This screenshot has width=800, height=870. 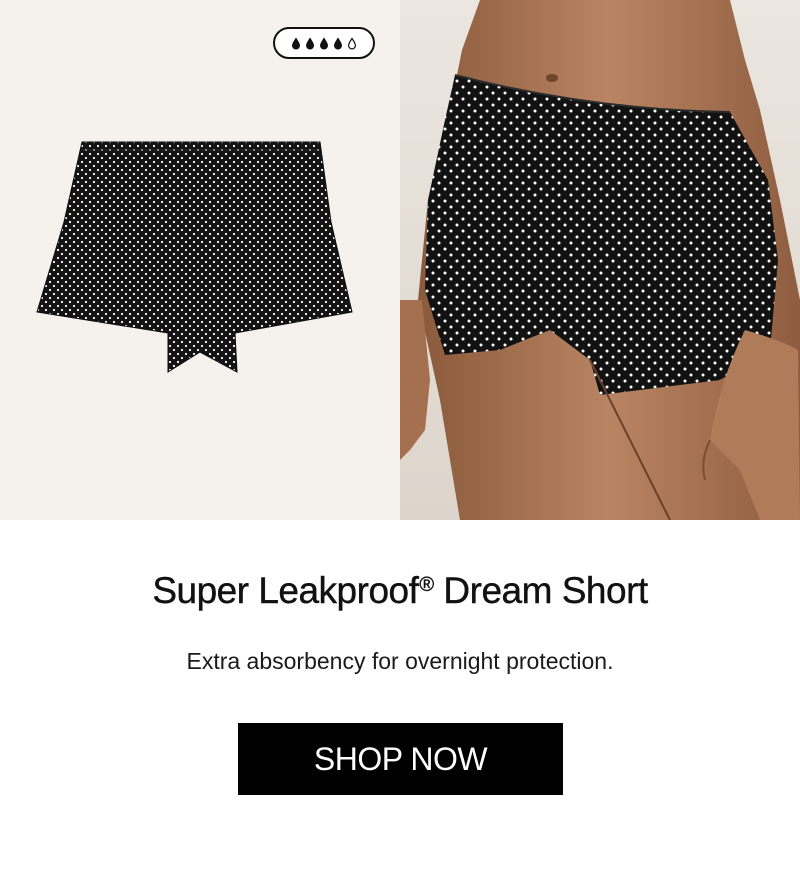 I want to click on absorbency-indicator, so click(x=324, y=43).